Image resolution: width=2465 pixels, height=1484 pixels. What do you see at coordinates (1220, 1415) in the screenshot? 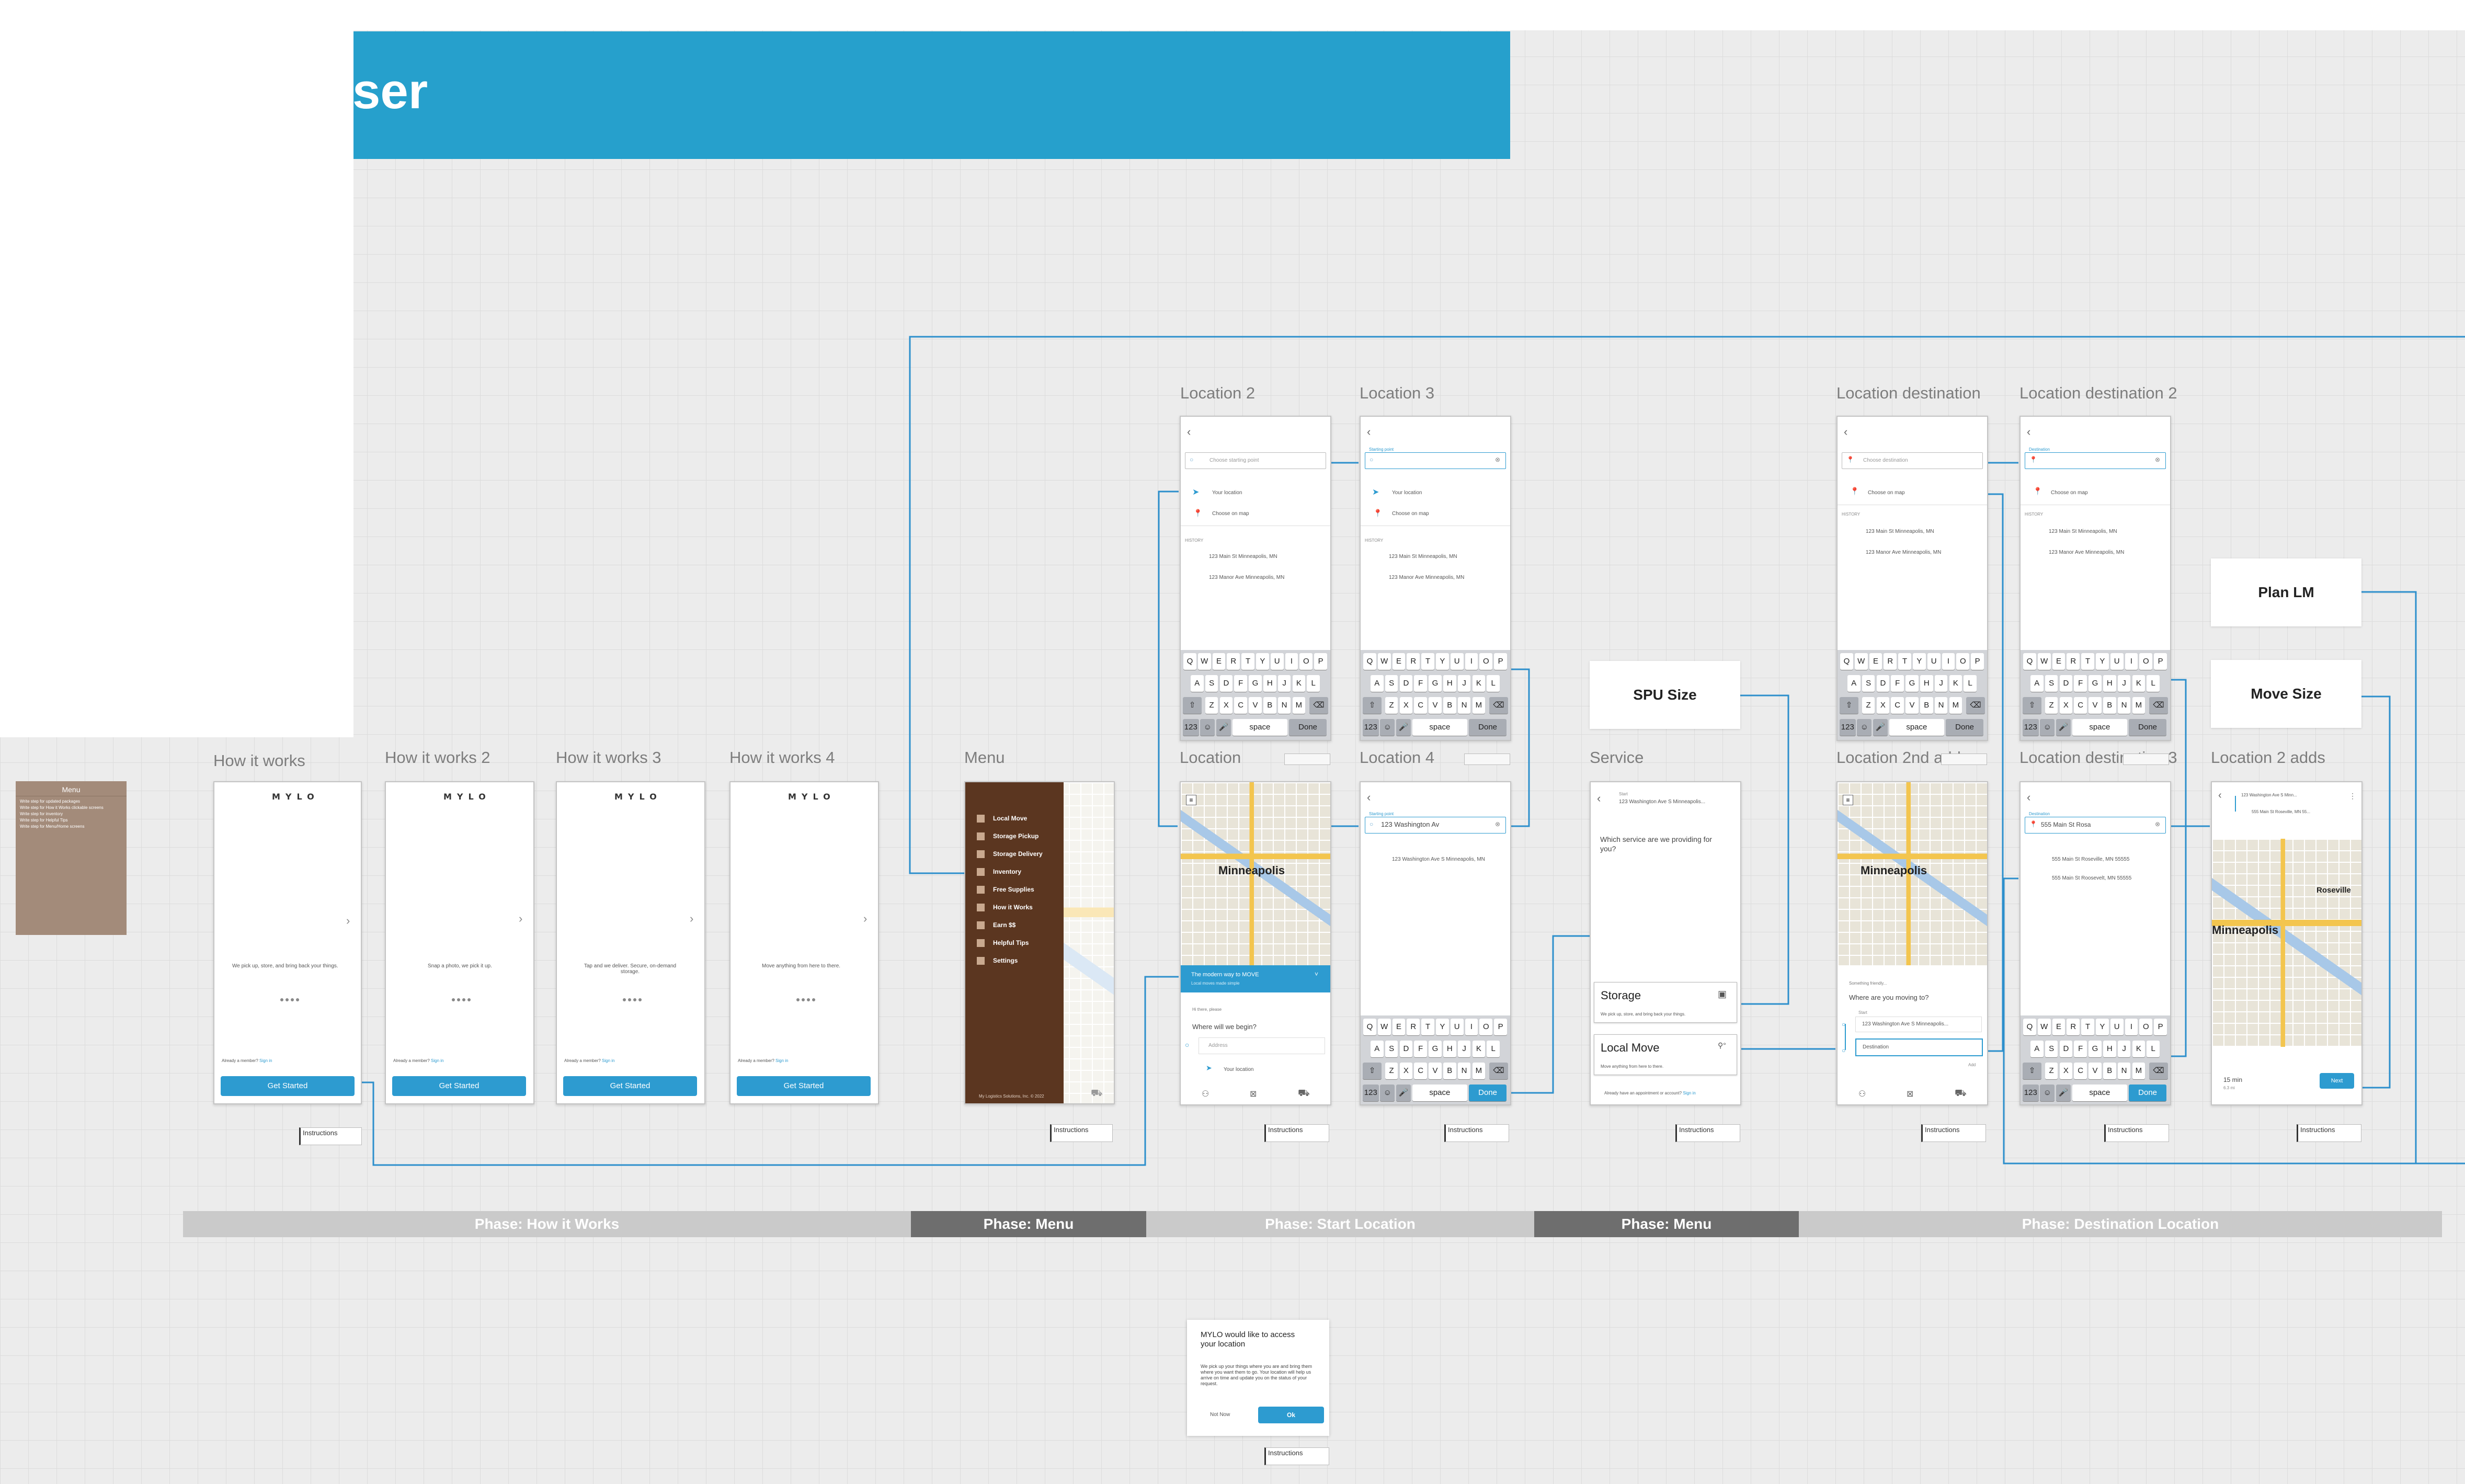
I see `not-now-button: Not Now` at bounding box center [1220, 1415].